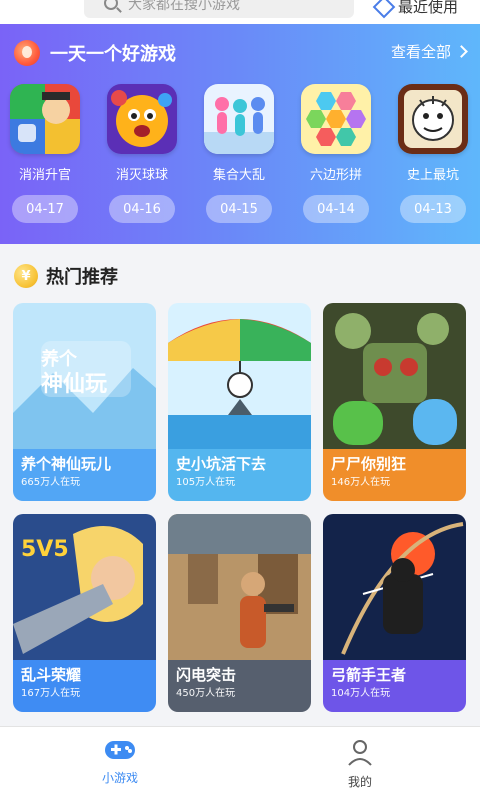 The height and width of the screenshot is (800, 480). What do you see at coordinates (241, 53) in the screenshot?
I see `daily-header: 一天一个好游戏 查看全部` at bounding box center [241, 53].